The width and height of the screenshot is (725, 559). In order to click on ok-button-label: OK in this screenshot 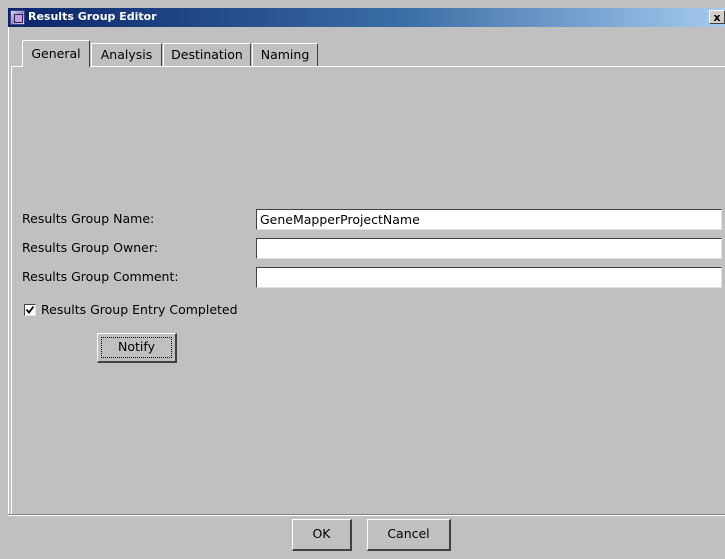, I will do `click(321, 533)`.